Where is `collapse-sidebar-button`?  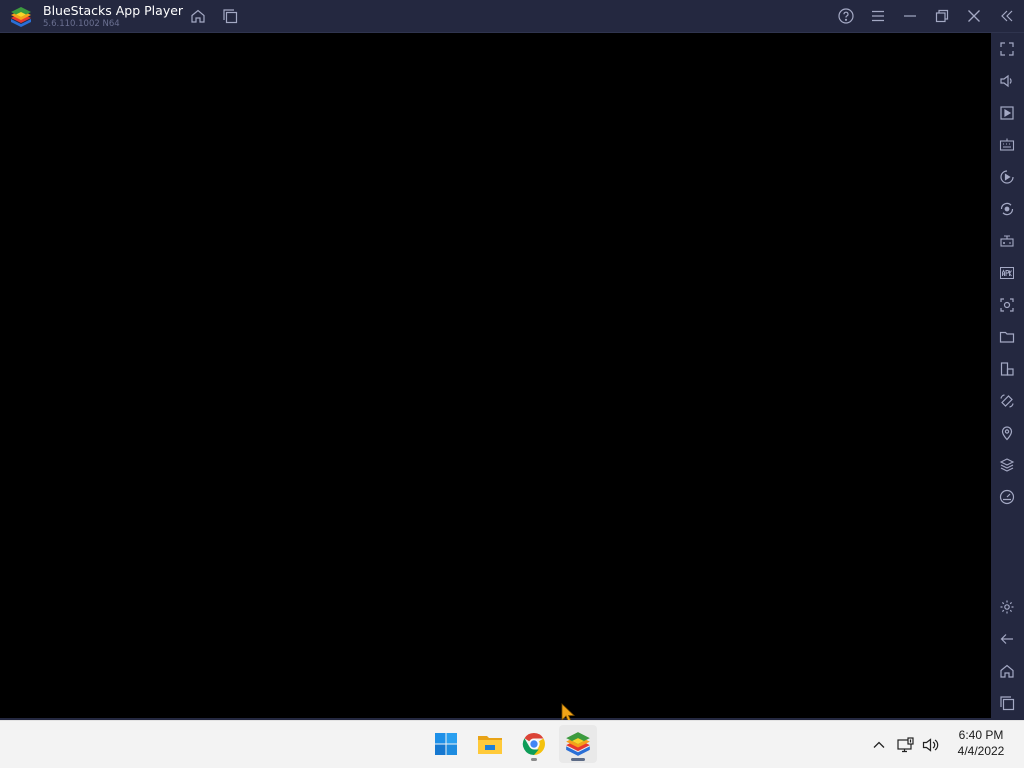 collapse-sidebar-button is located at coordinates (1007, 16).